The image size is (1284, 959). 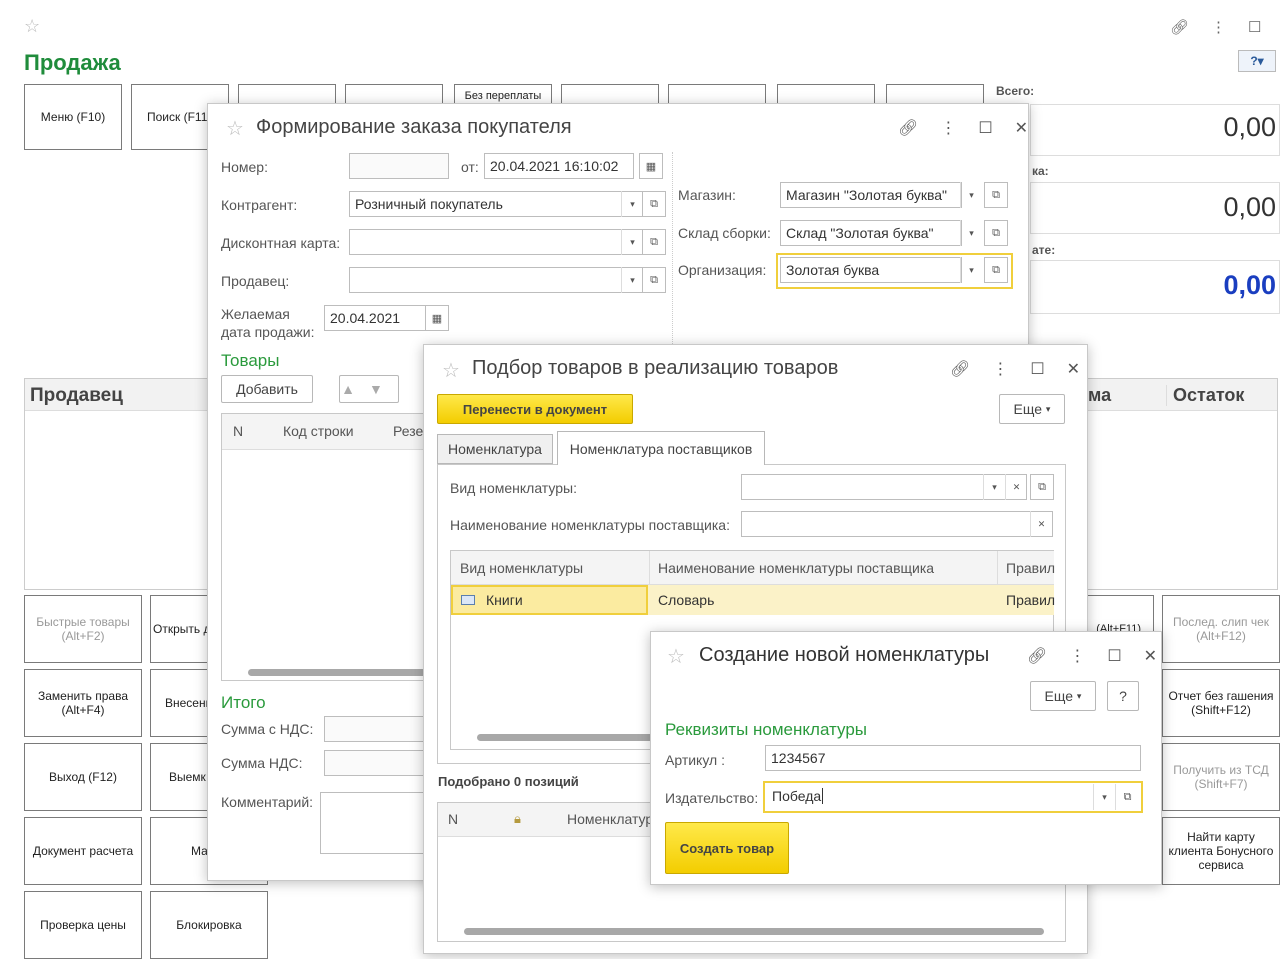 What do you see at coordinates (707, 195) in the screenshot?
I see `shop-label: Магазин:` at bounding box center [707, 195].